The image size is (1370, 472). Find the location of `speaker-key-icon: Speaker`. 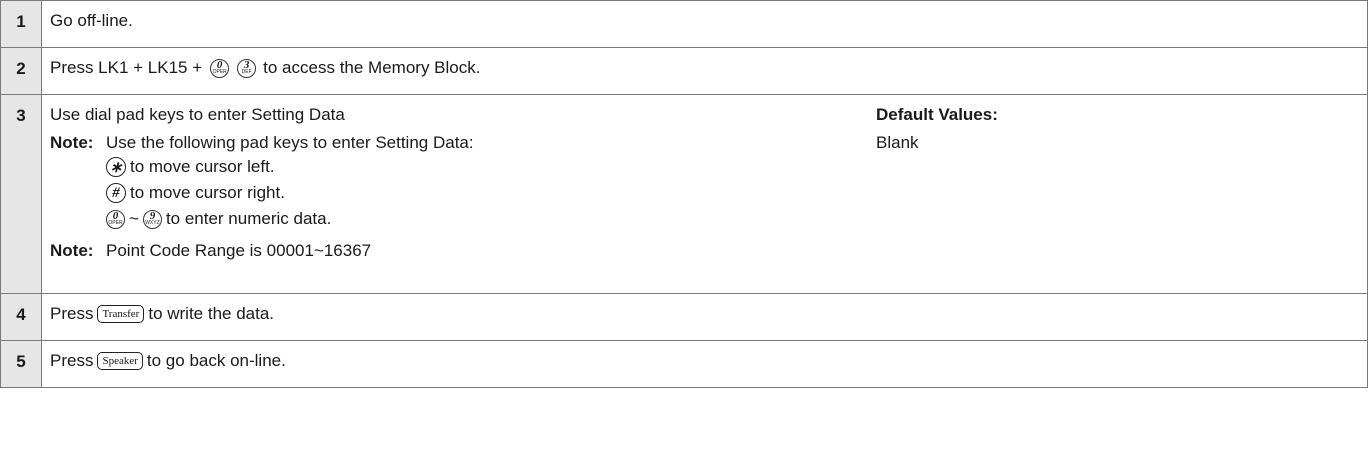

speaker-key-icon: Speaker is located at coordinates (120, 361).